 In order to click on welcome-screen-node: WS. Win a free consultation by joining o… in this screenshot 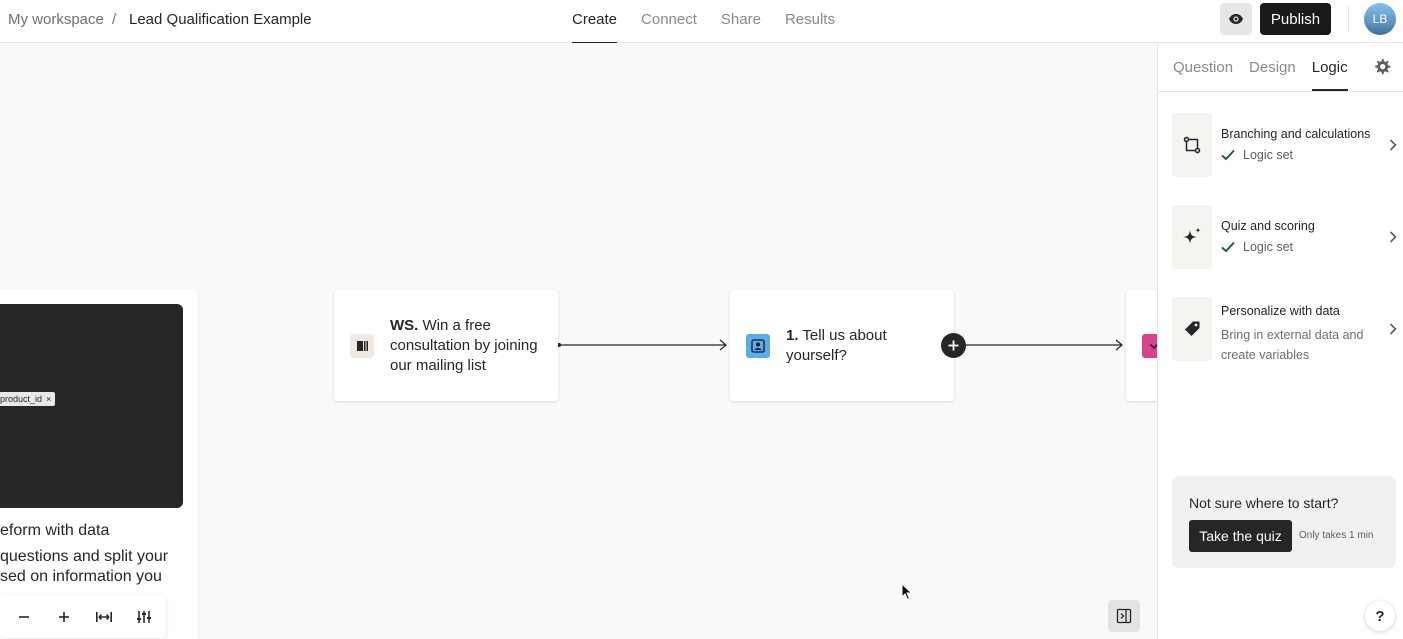, I will do `click(446, 345)`.